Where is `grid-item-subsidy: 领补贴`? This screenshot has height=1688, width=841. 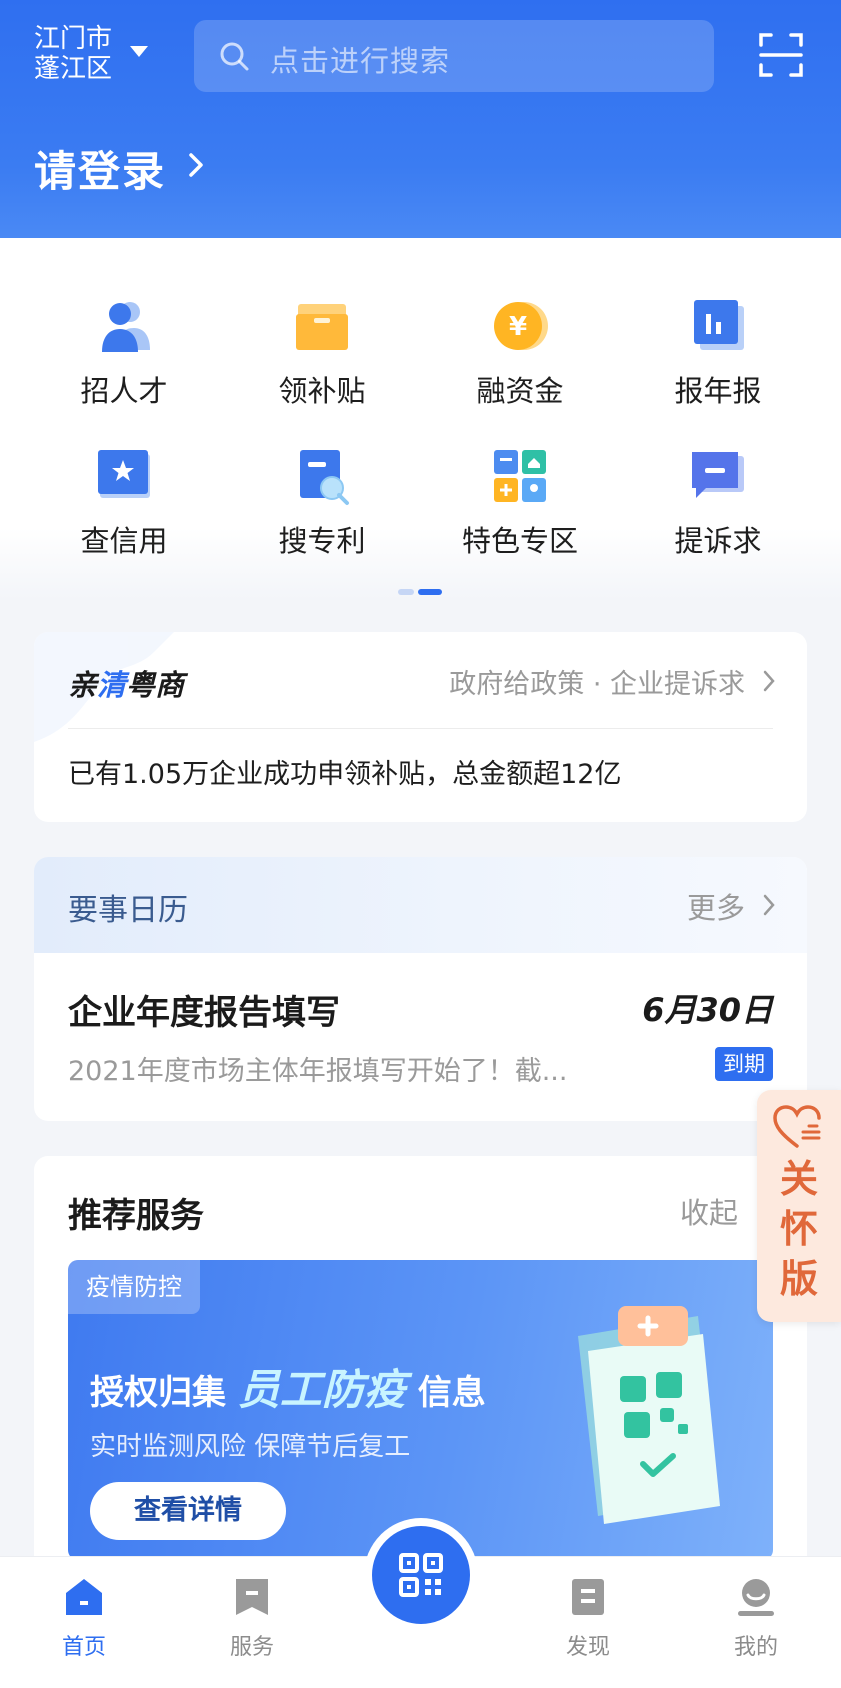
grid-item-subsidy: 领补贴 is located at coordinates (322, 361).